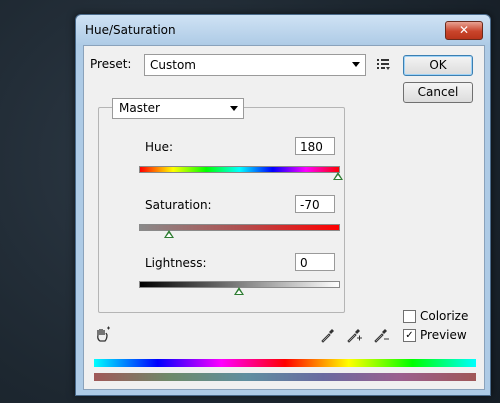 This screenshot has height=403, width=500. What do you see at coordinates (438, 65) in the screenshot?
I see `ok-button: OK` at bounding box center [438, 65].